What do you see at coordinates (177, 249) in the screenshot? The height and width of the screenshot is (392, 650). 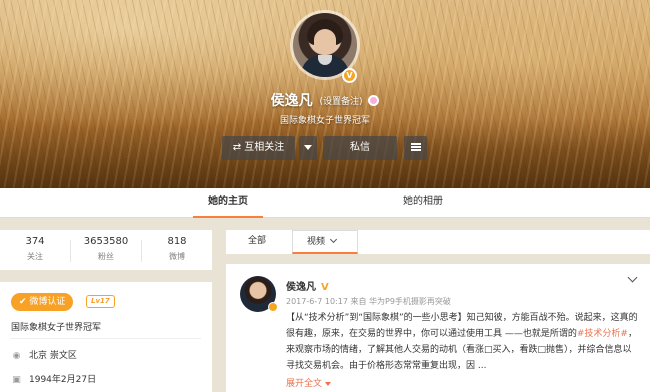 I see `stat-posts: 818 微博` at bounding box center [177, 249].